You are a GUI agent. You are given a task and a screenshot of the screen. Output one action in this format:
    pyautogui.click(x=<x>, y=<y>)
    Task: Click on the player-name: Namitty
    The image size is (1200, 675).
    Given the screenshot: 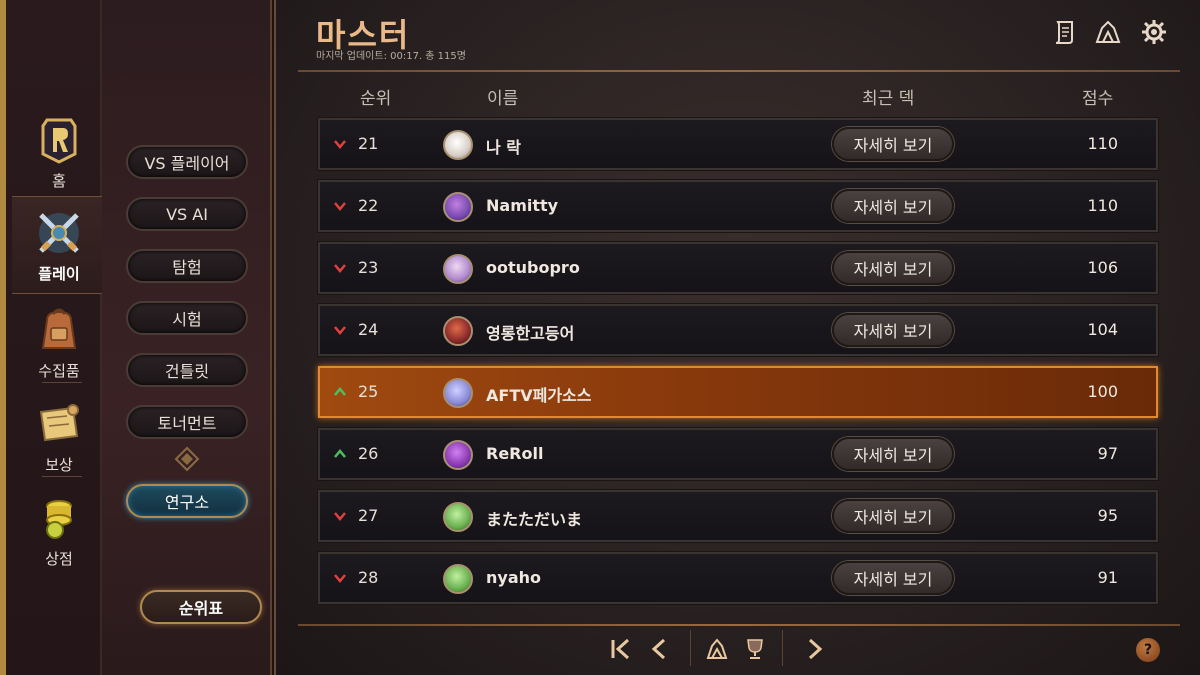 What is the action you would take?
    pyautogui.click(x=522, y=205)
    